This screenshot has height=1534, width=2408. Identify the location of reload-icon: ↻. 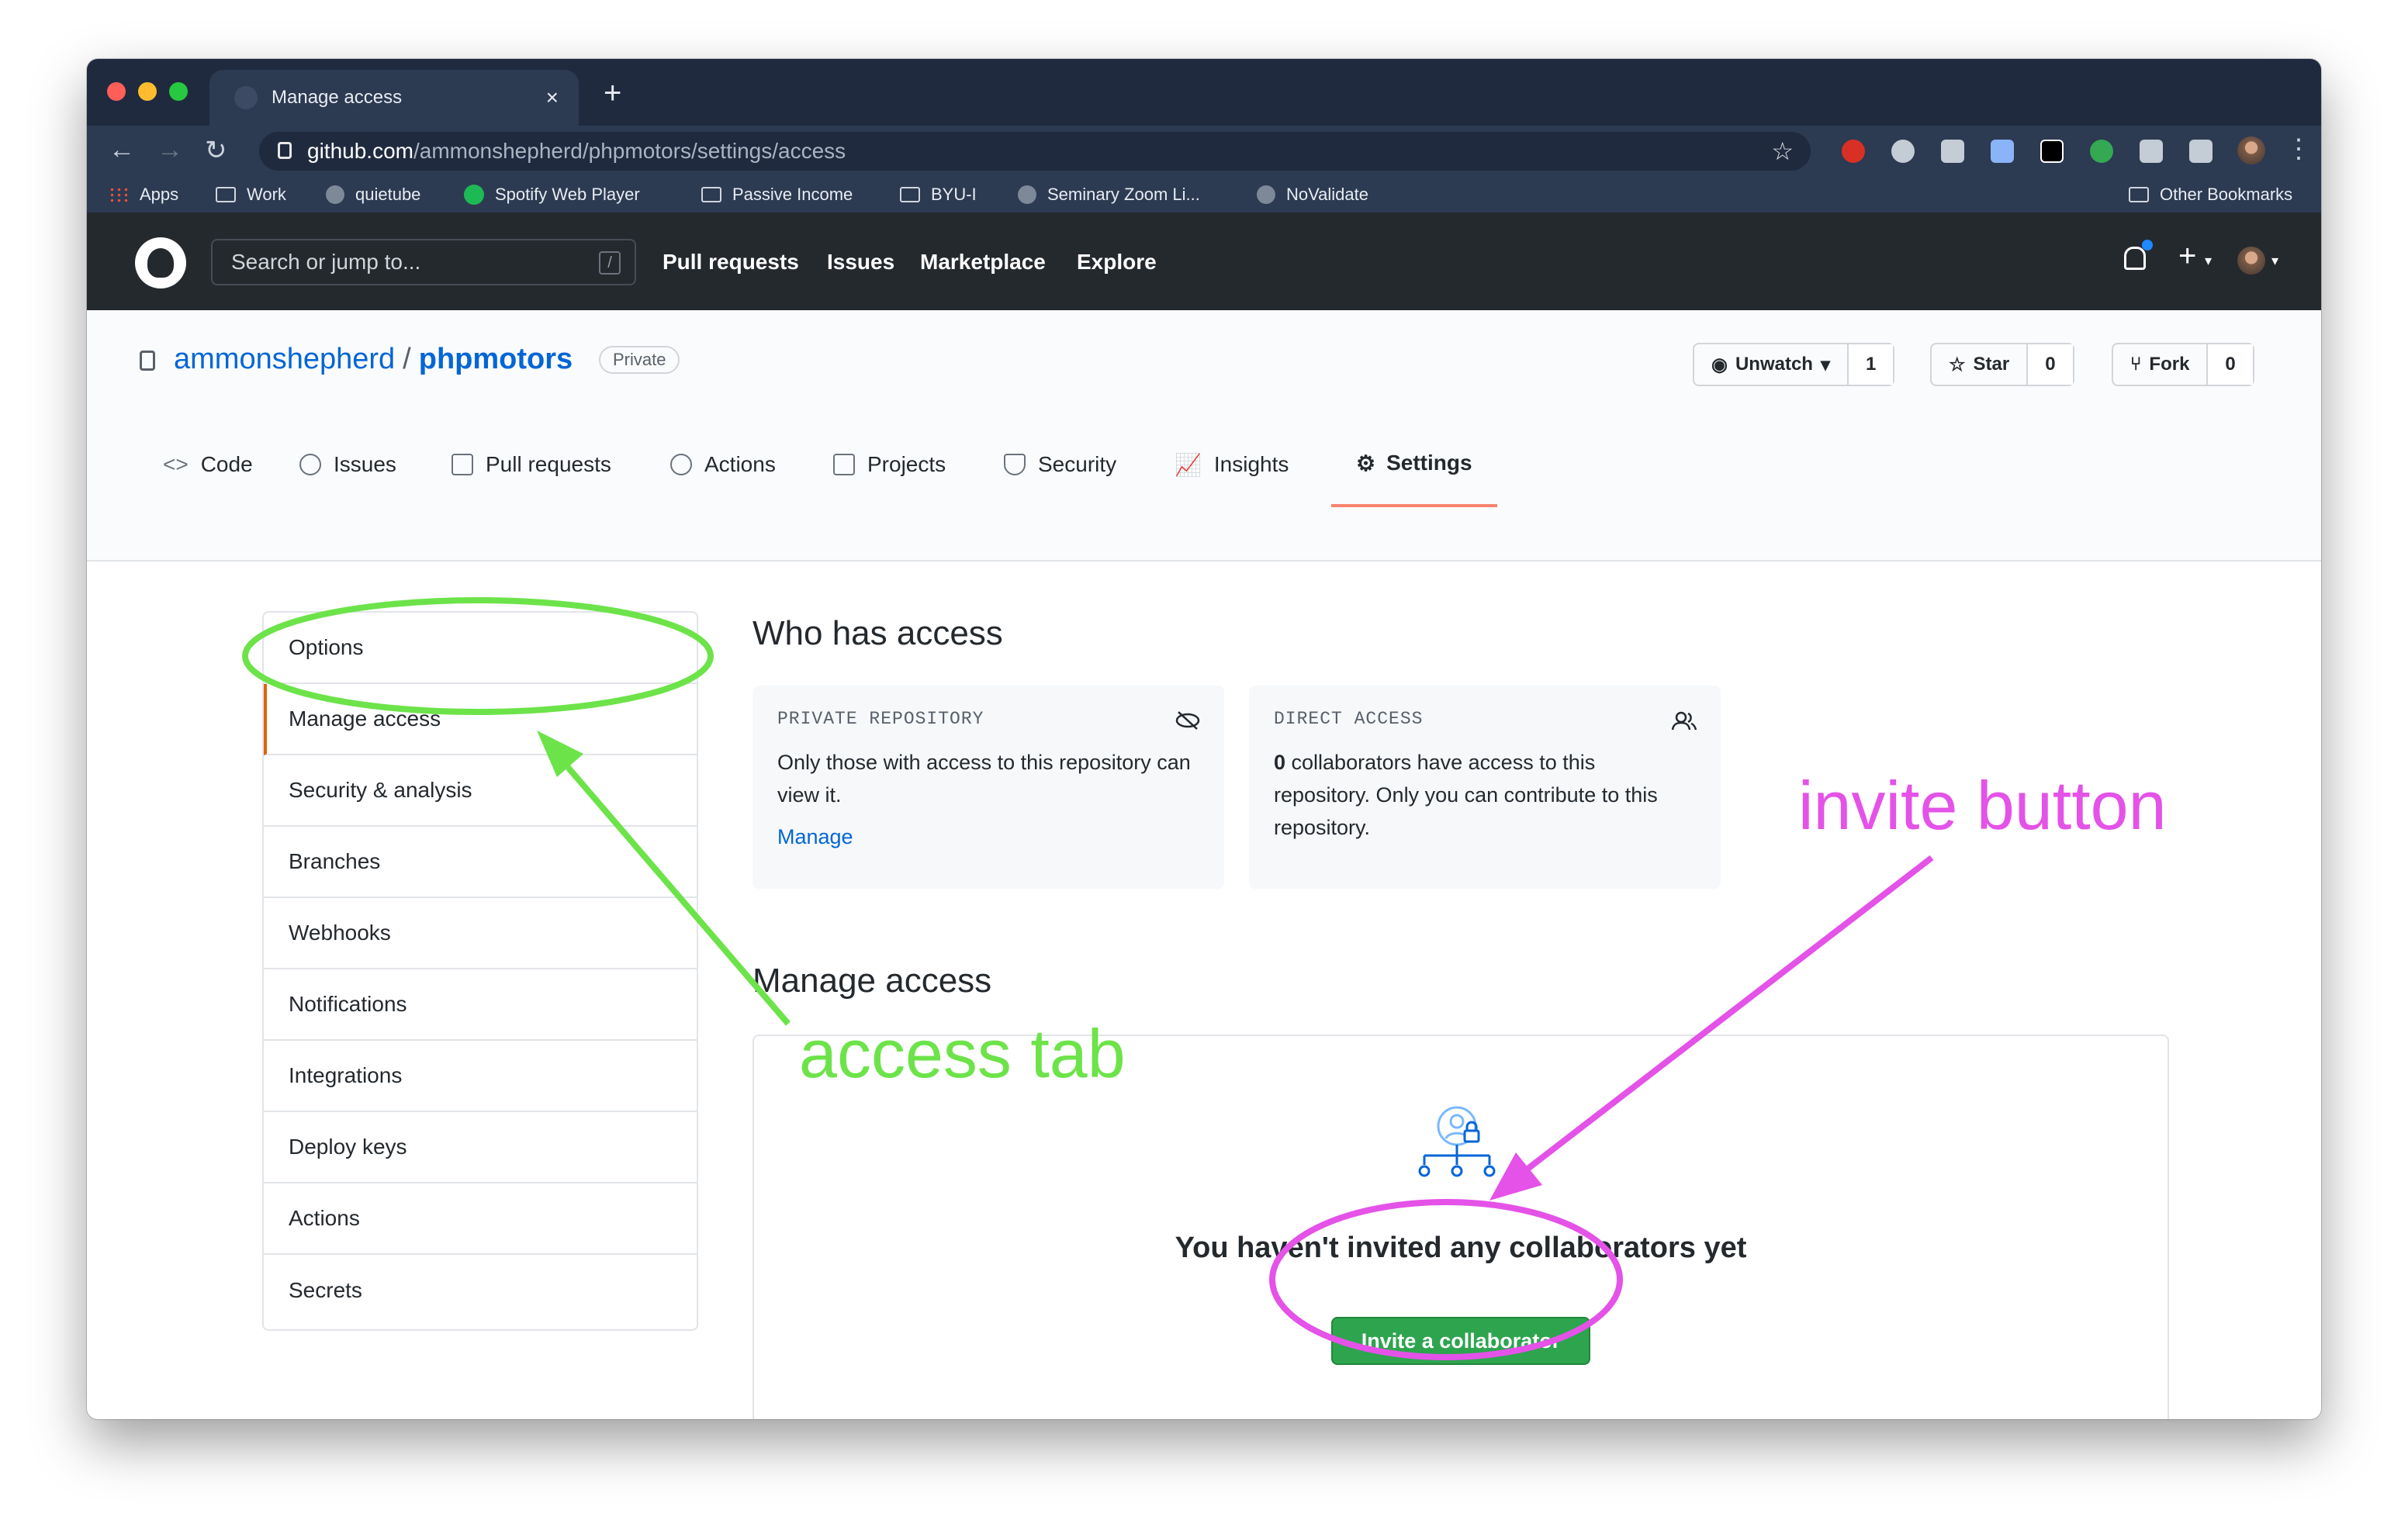
(216, 150).